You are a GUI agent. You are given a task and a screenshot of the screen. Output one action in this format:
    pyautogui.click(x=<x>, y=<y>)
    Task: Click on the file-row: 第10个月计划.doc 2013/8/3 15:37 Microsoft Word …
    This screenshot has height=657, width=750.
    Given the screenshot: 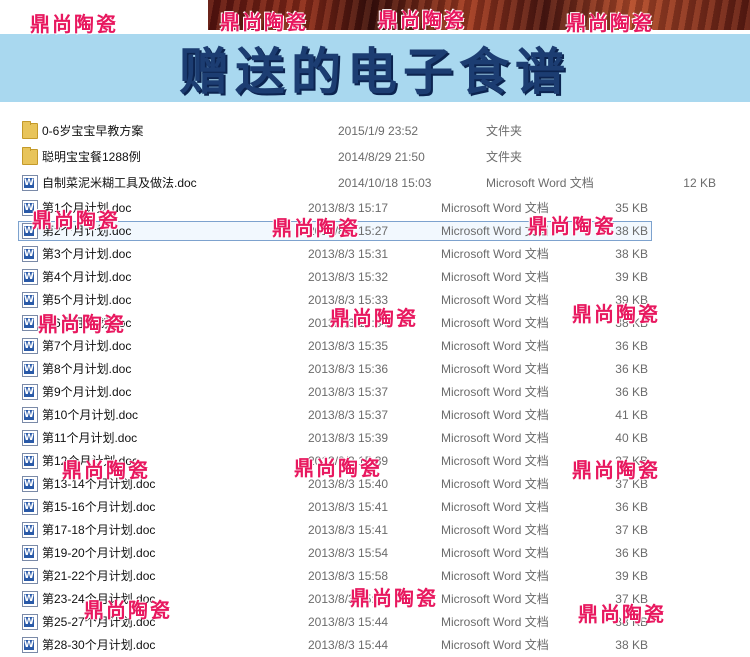 What is the action you would take?
    pyautogui.click(x=375, y=415)
    